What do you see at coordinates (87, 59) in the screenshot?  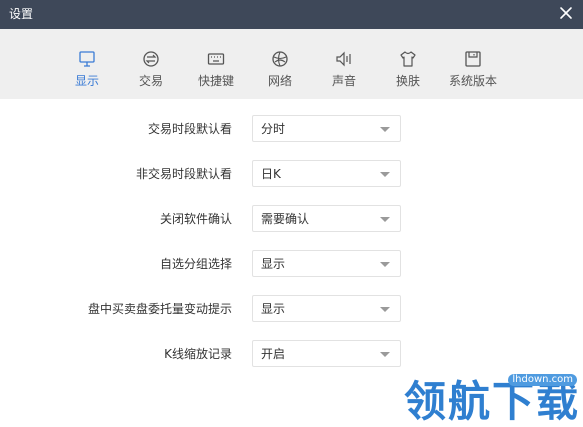 I see `monitor-icon` at bounding box center [87, 59].